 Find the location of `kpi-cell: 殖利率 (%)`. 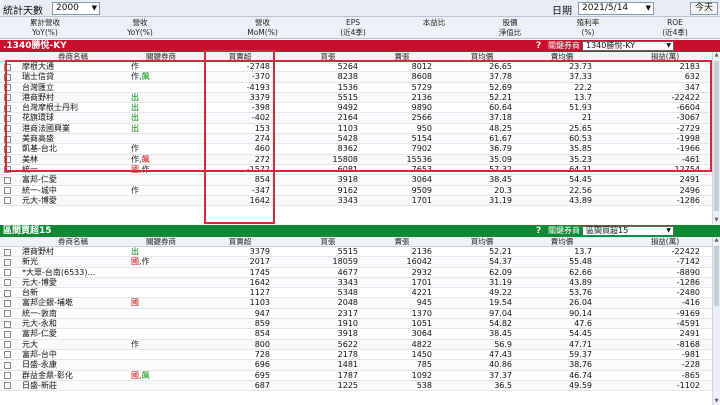

kpi-cell: 殖利率 (%) is located at coordinates (588, 28).